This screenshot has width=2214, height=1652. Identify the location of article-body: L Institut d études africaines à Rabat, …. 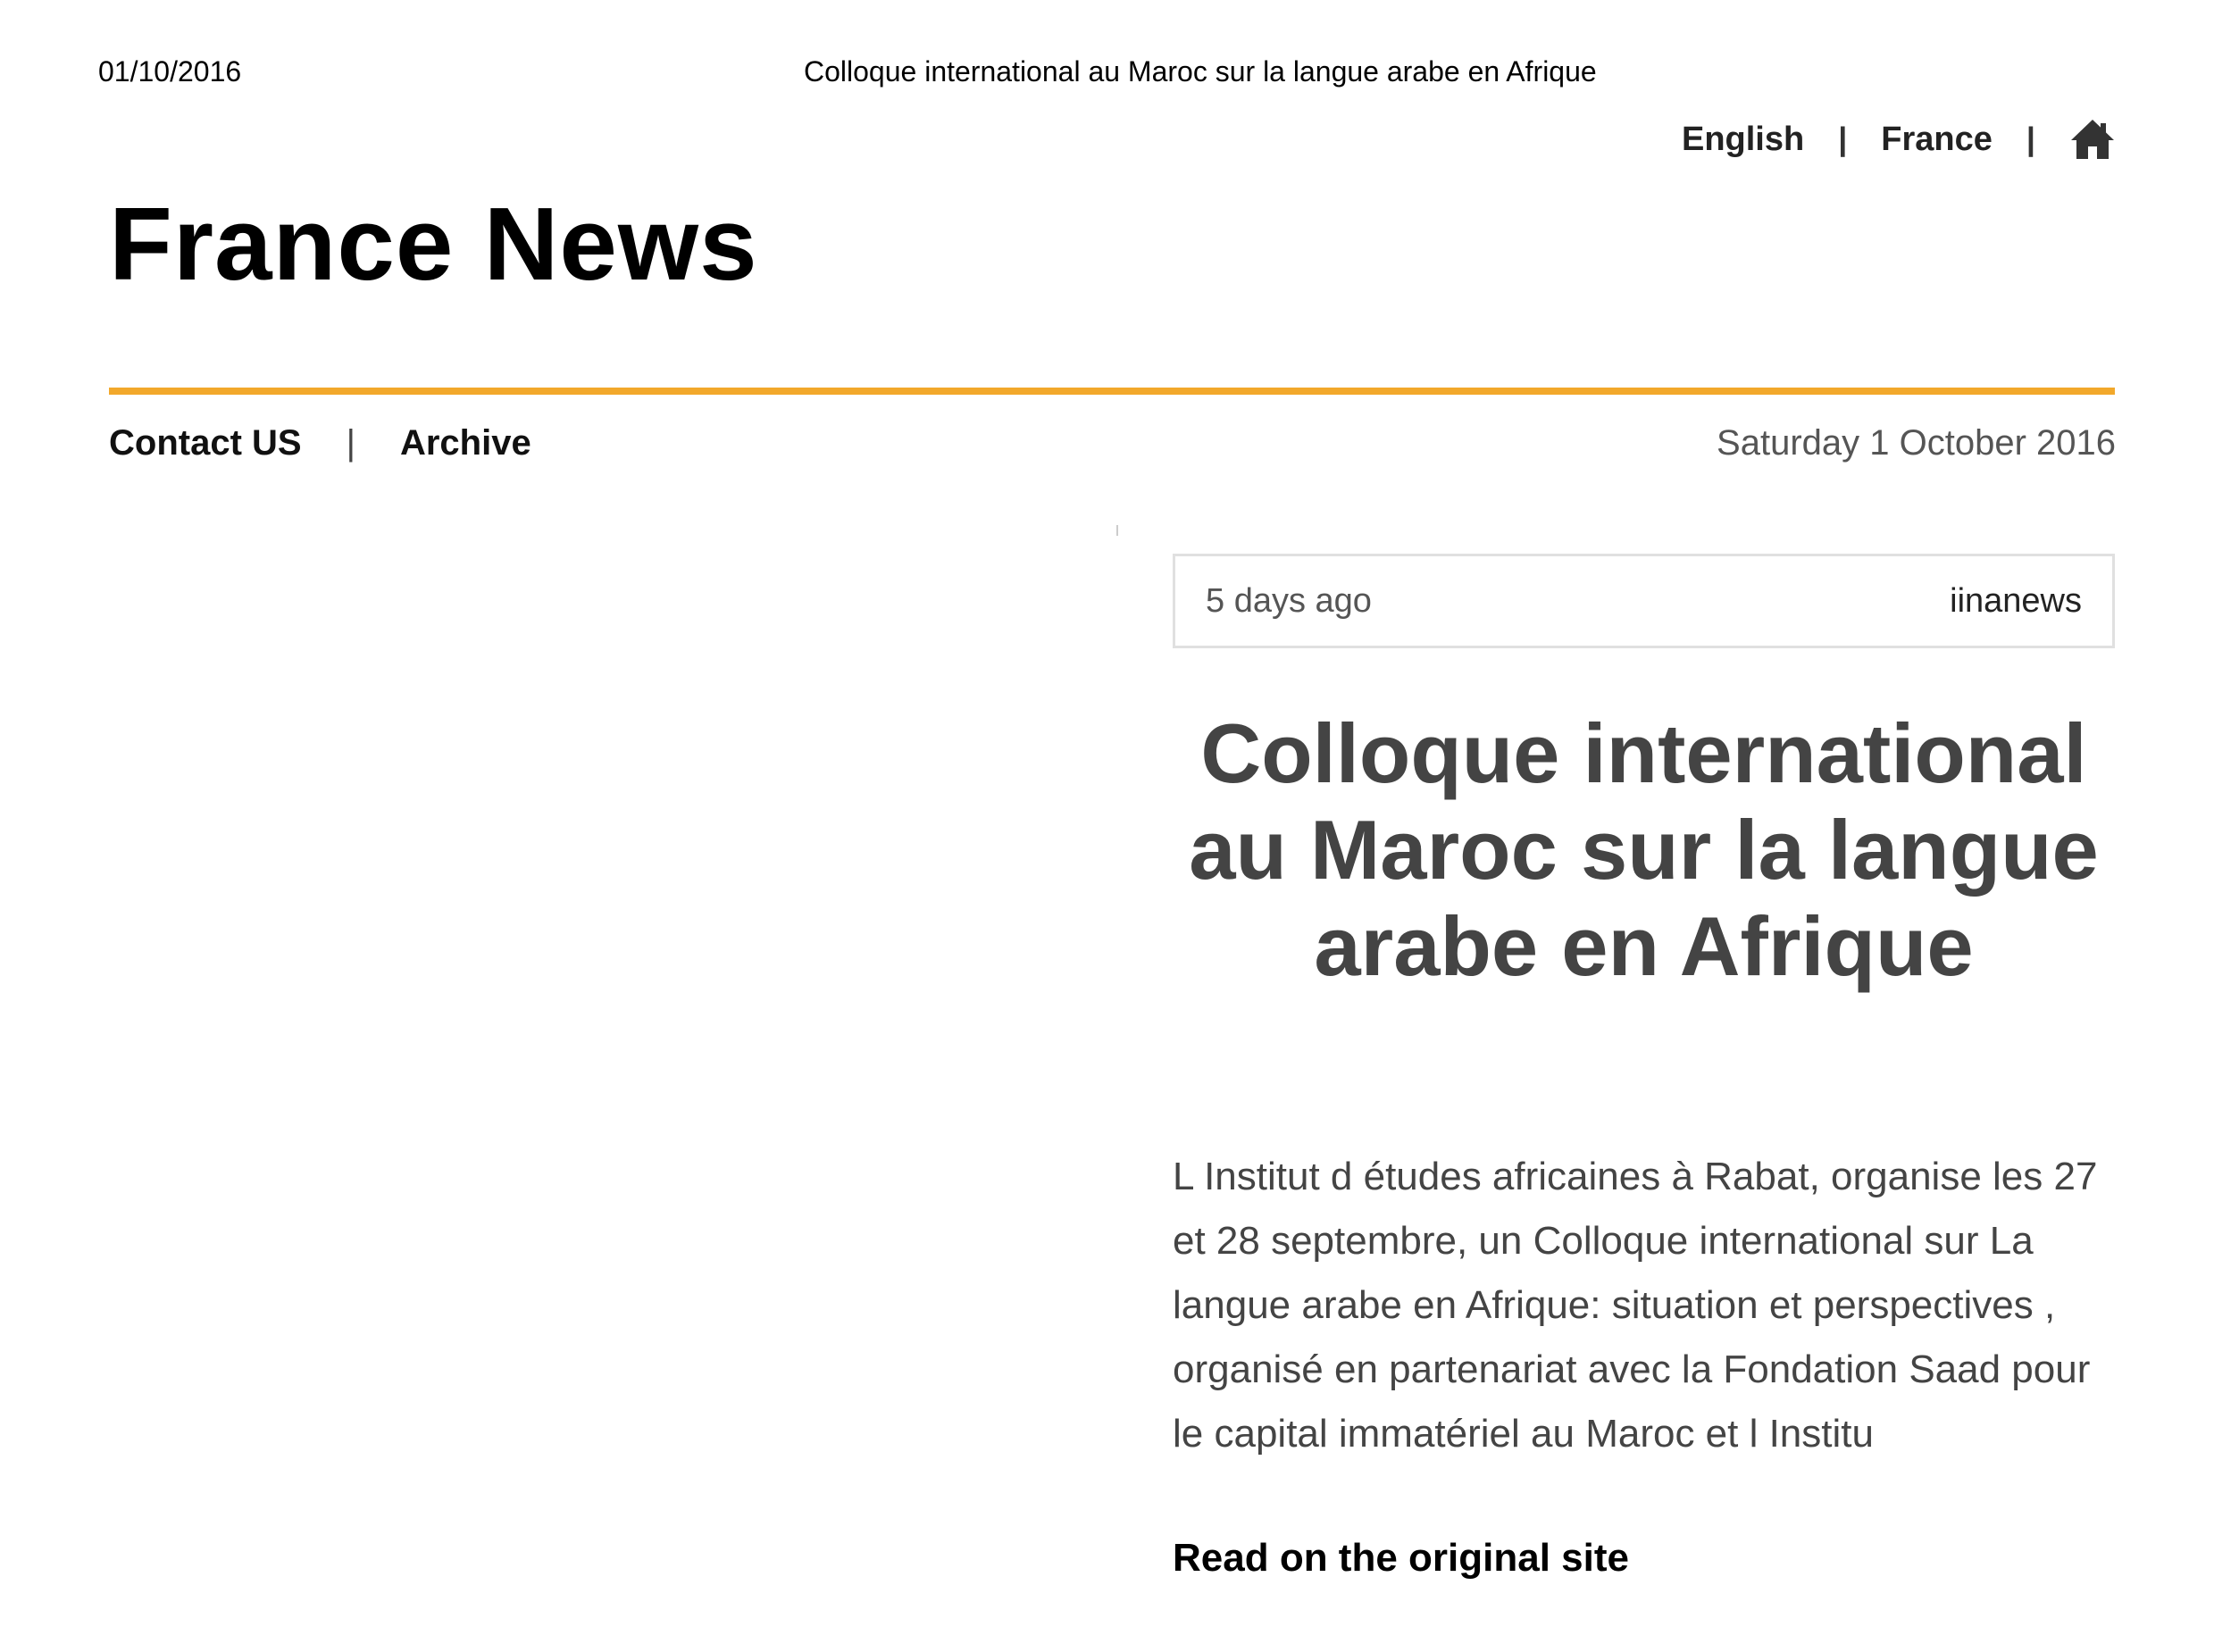
(1635, 1305).